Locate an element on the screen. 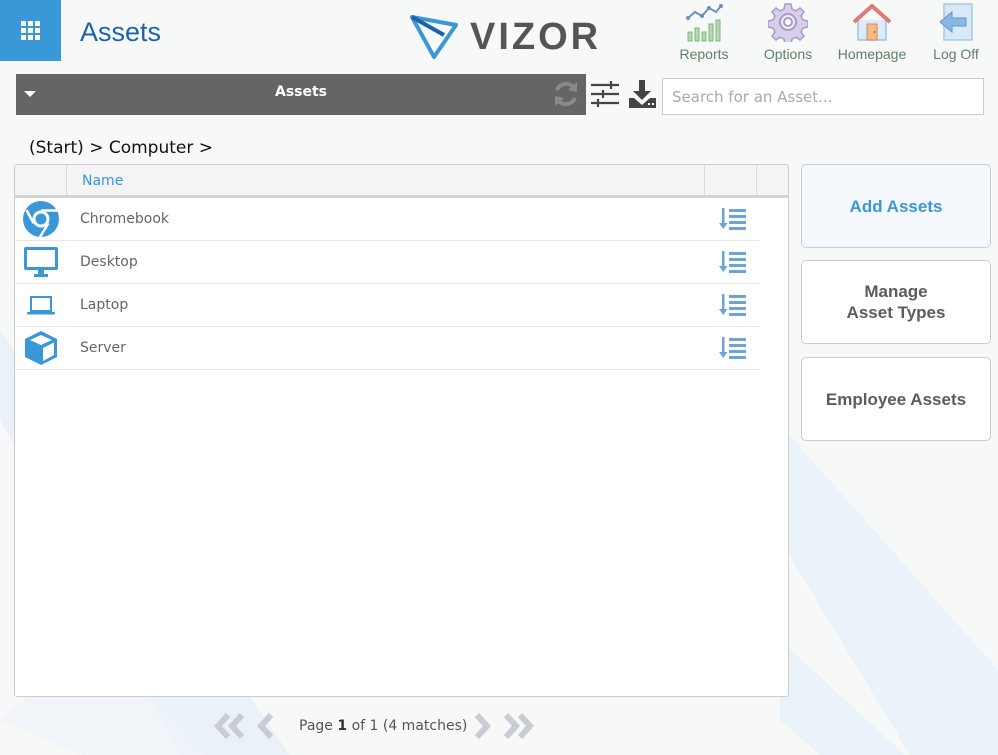 The height and width of the screenshot is (755, 998). gear-icon is located at coordinates (788, 22).